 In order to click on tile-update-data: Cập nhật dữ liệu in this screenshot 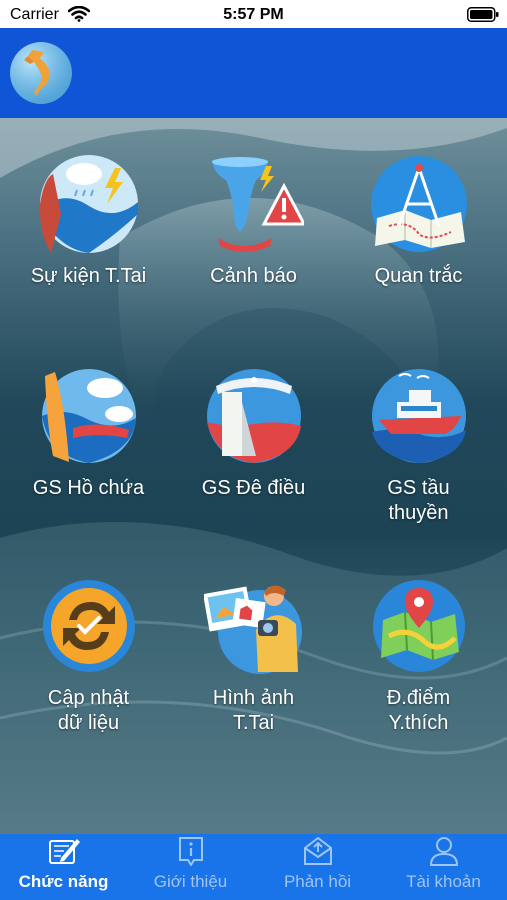, I will do `click(88, 656)`.